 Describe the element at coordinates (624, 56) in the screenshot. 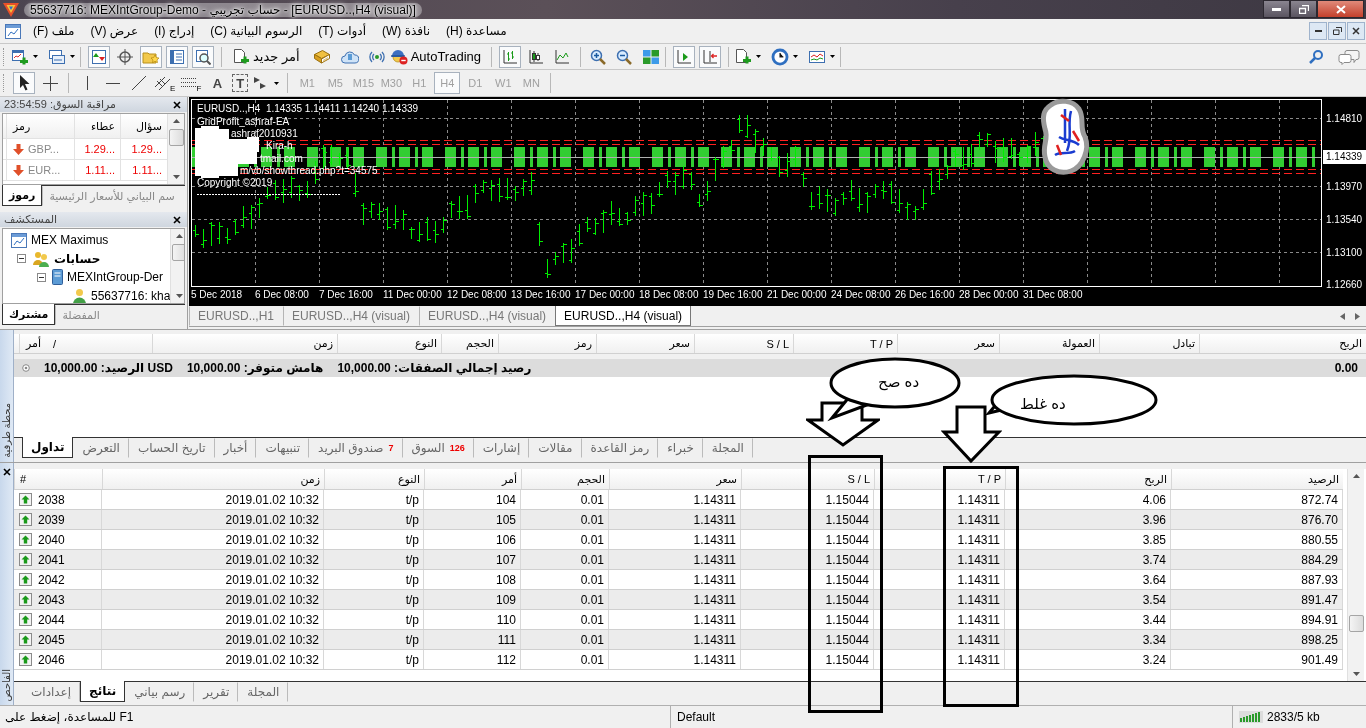

I see `zoom-out-icon` at that location.